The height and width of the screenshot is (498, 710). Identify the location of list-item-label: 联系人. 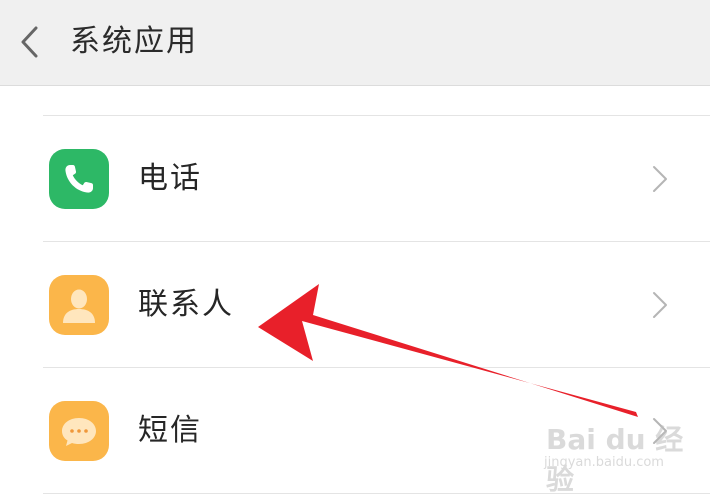
(186, 304).